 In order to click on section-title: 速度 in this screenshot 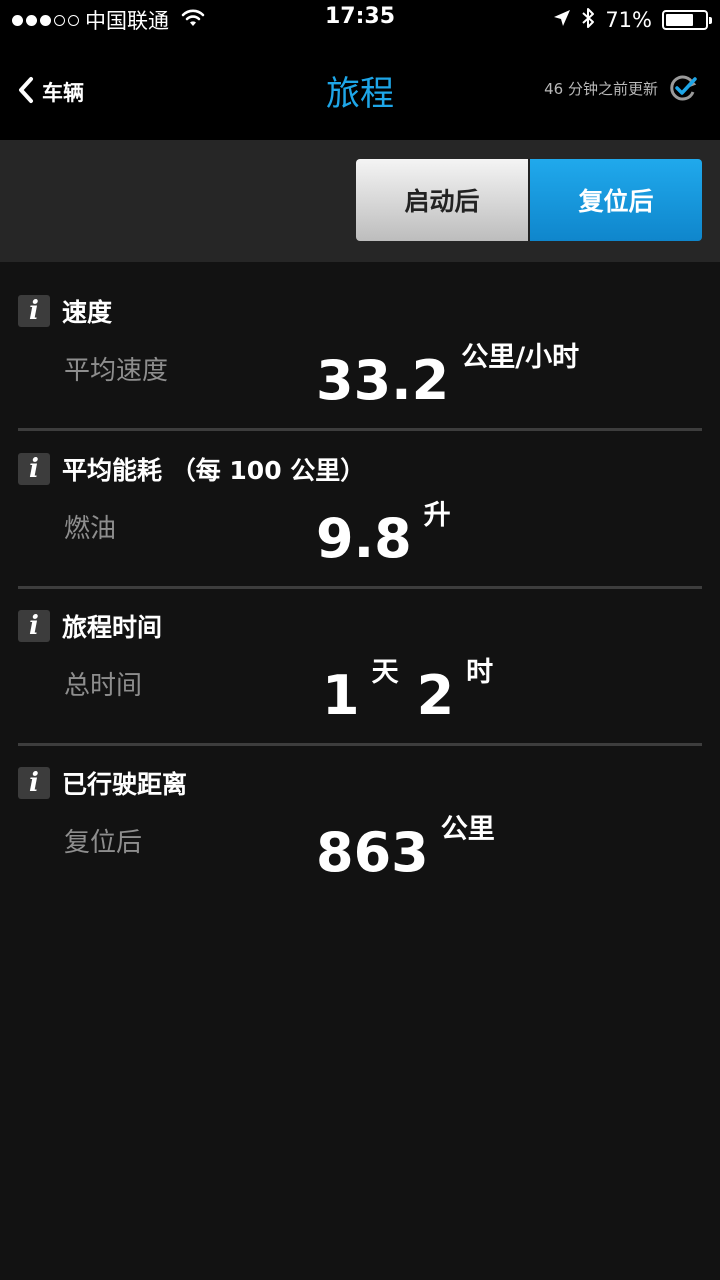, I will do `click(87, 312)`.